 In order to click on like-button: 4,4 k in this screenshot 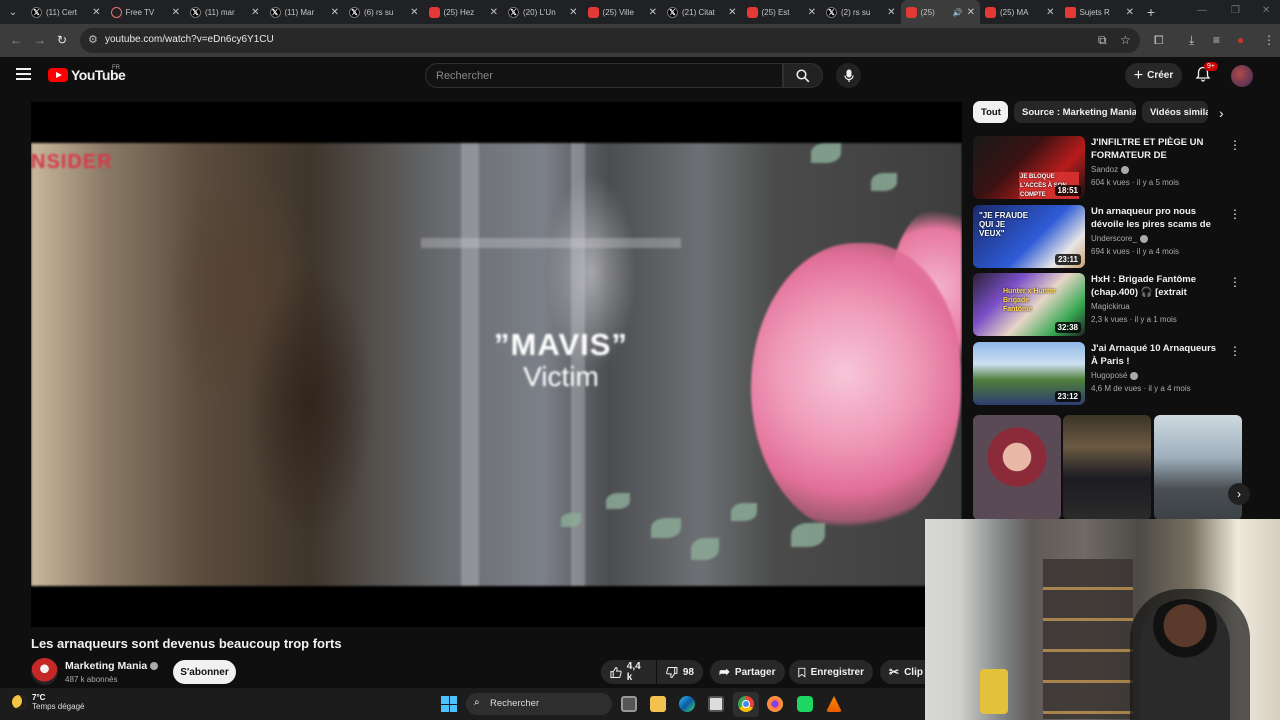, I will do `click(628, 672)`.